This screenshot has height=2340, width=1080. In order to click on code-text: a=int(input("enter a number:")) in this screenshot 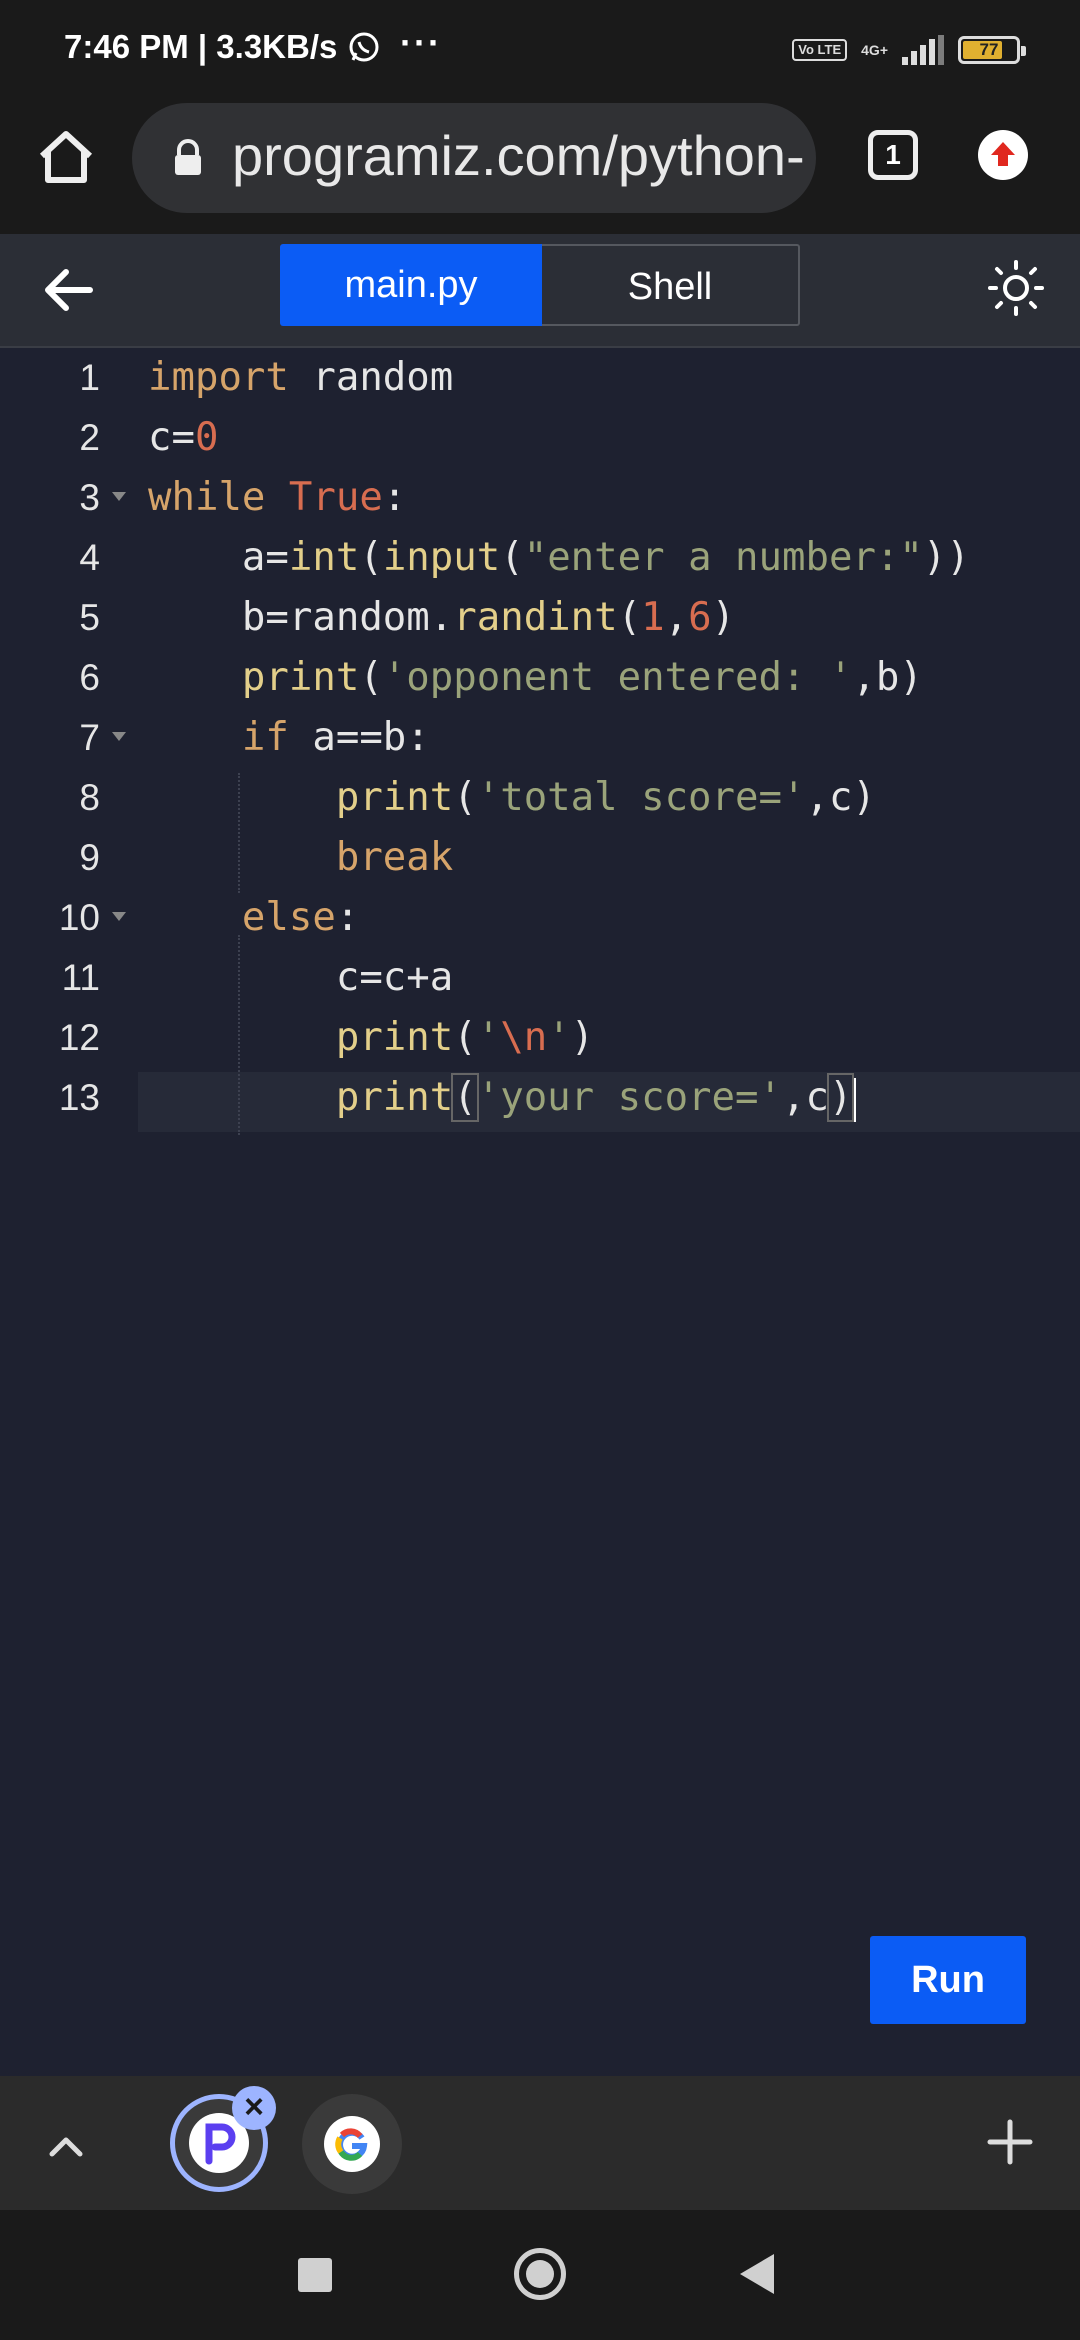, I will do `click(559, 557)`.